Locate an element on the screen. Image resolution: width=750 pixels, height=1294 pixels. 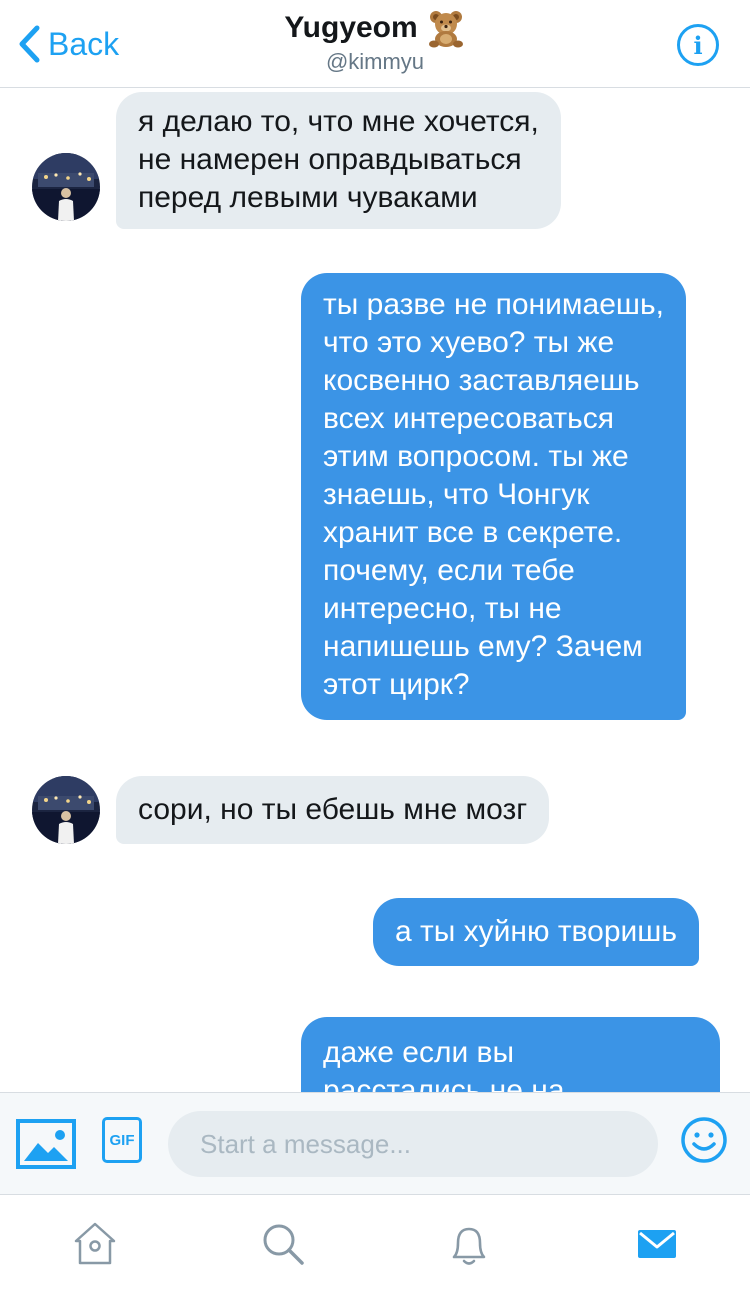
contact-handle: @kimmyu is located at coordinates (375, 61).